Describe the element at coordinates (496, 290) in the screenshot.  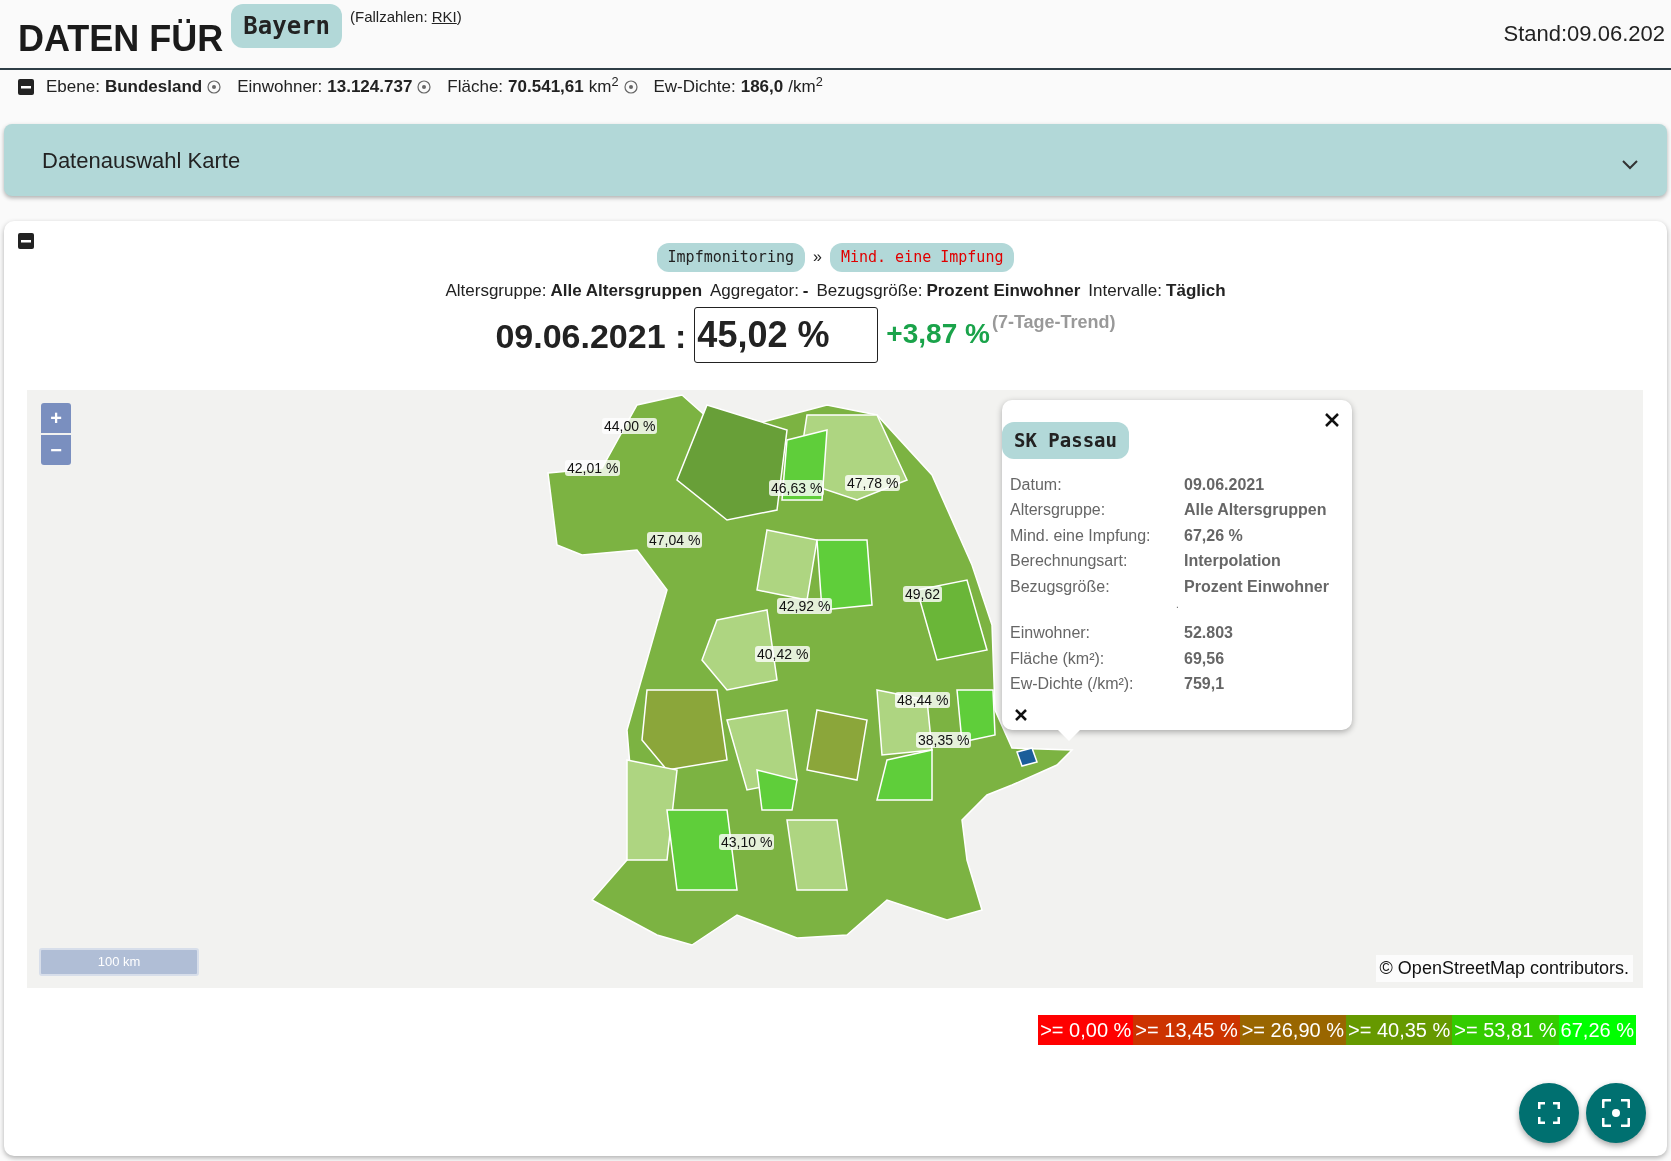
I see `param-label: Altersgruppe:` at that location.